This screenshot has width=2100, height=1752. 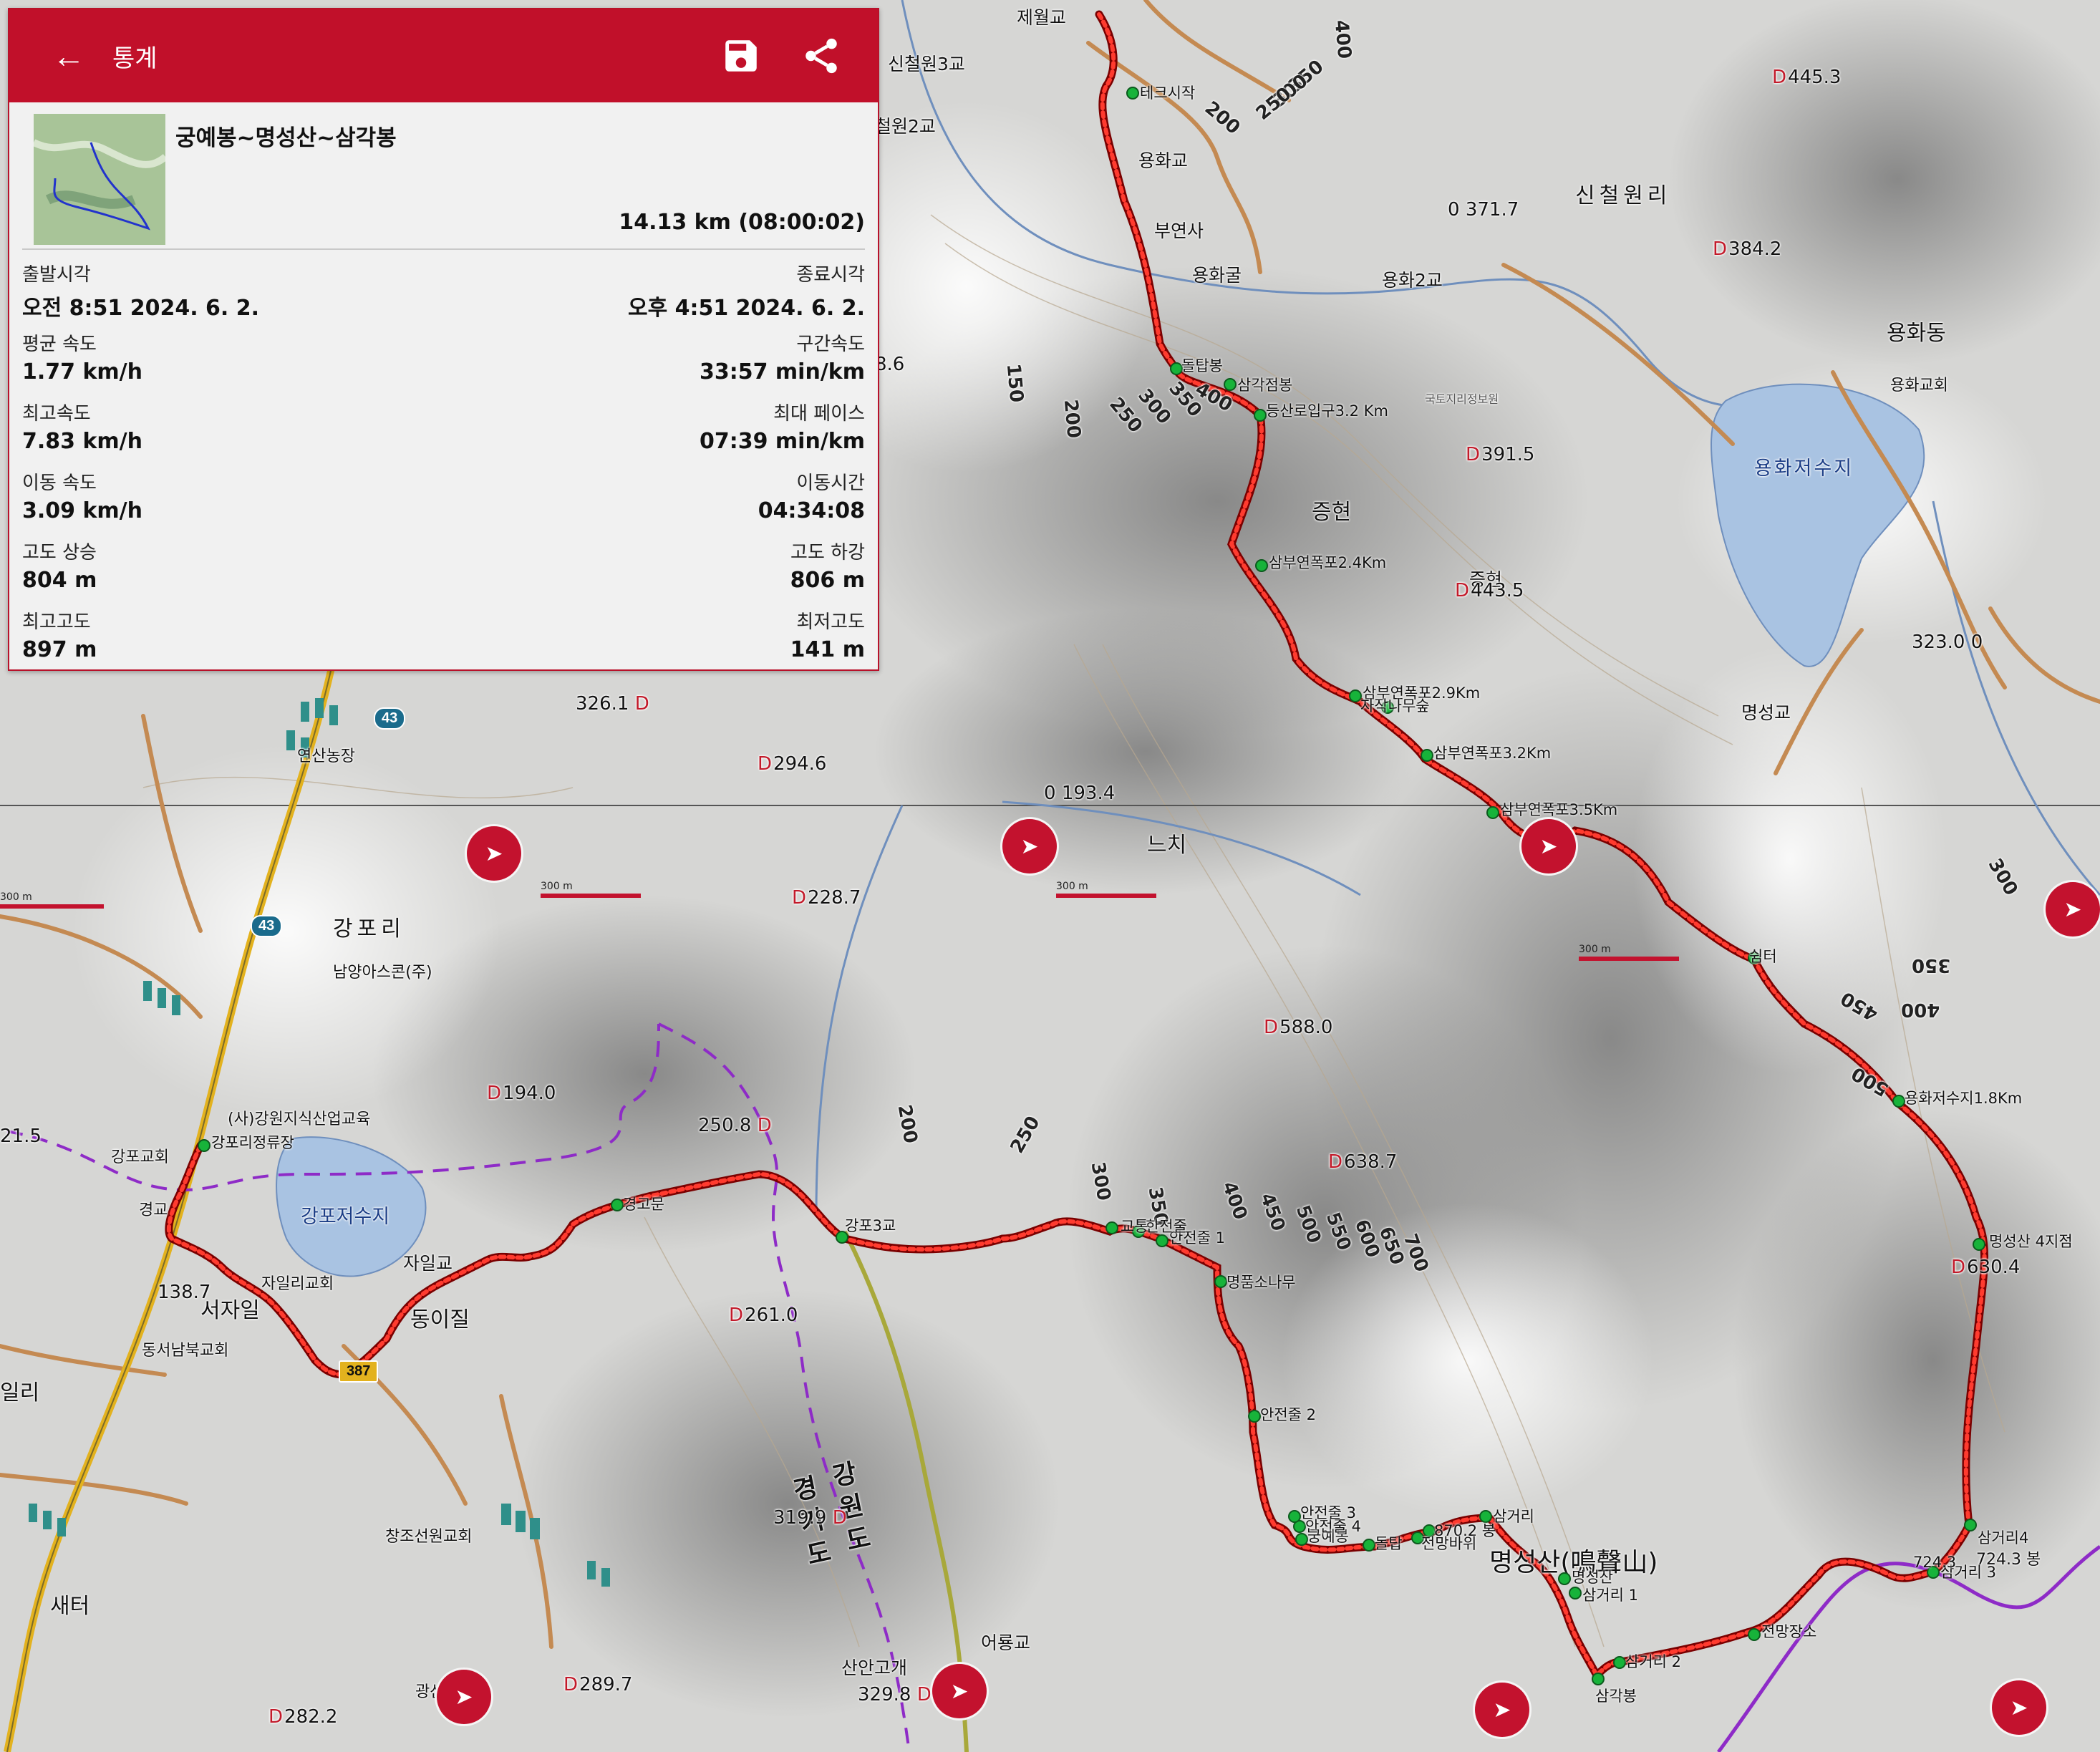 I want to click on scale-bar: 300 m, so click(x=52, y=900).